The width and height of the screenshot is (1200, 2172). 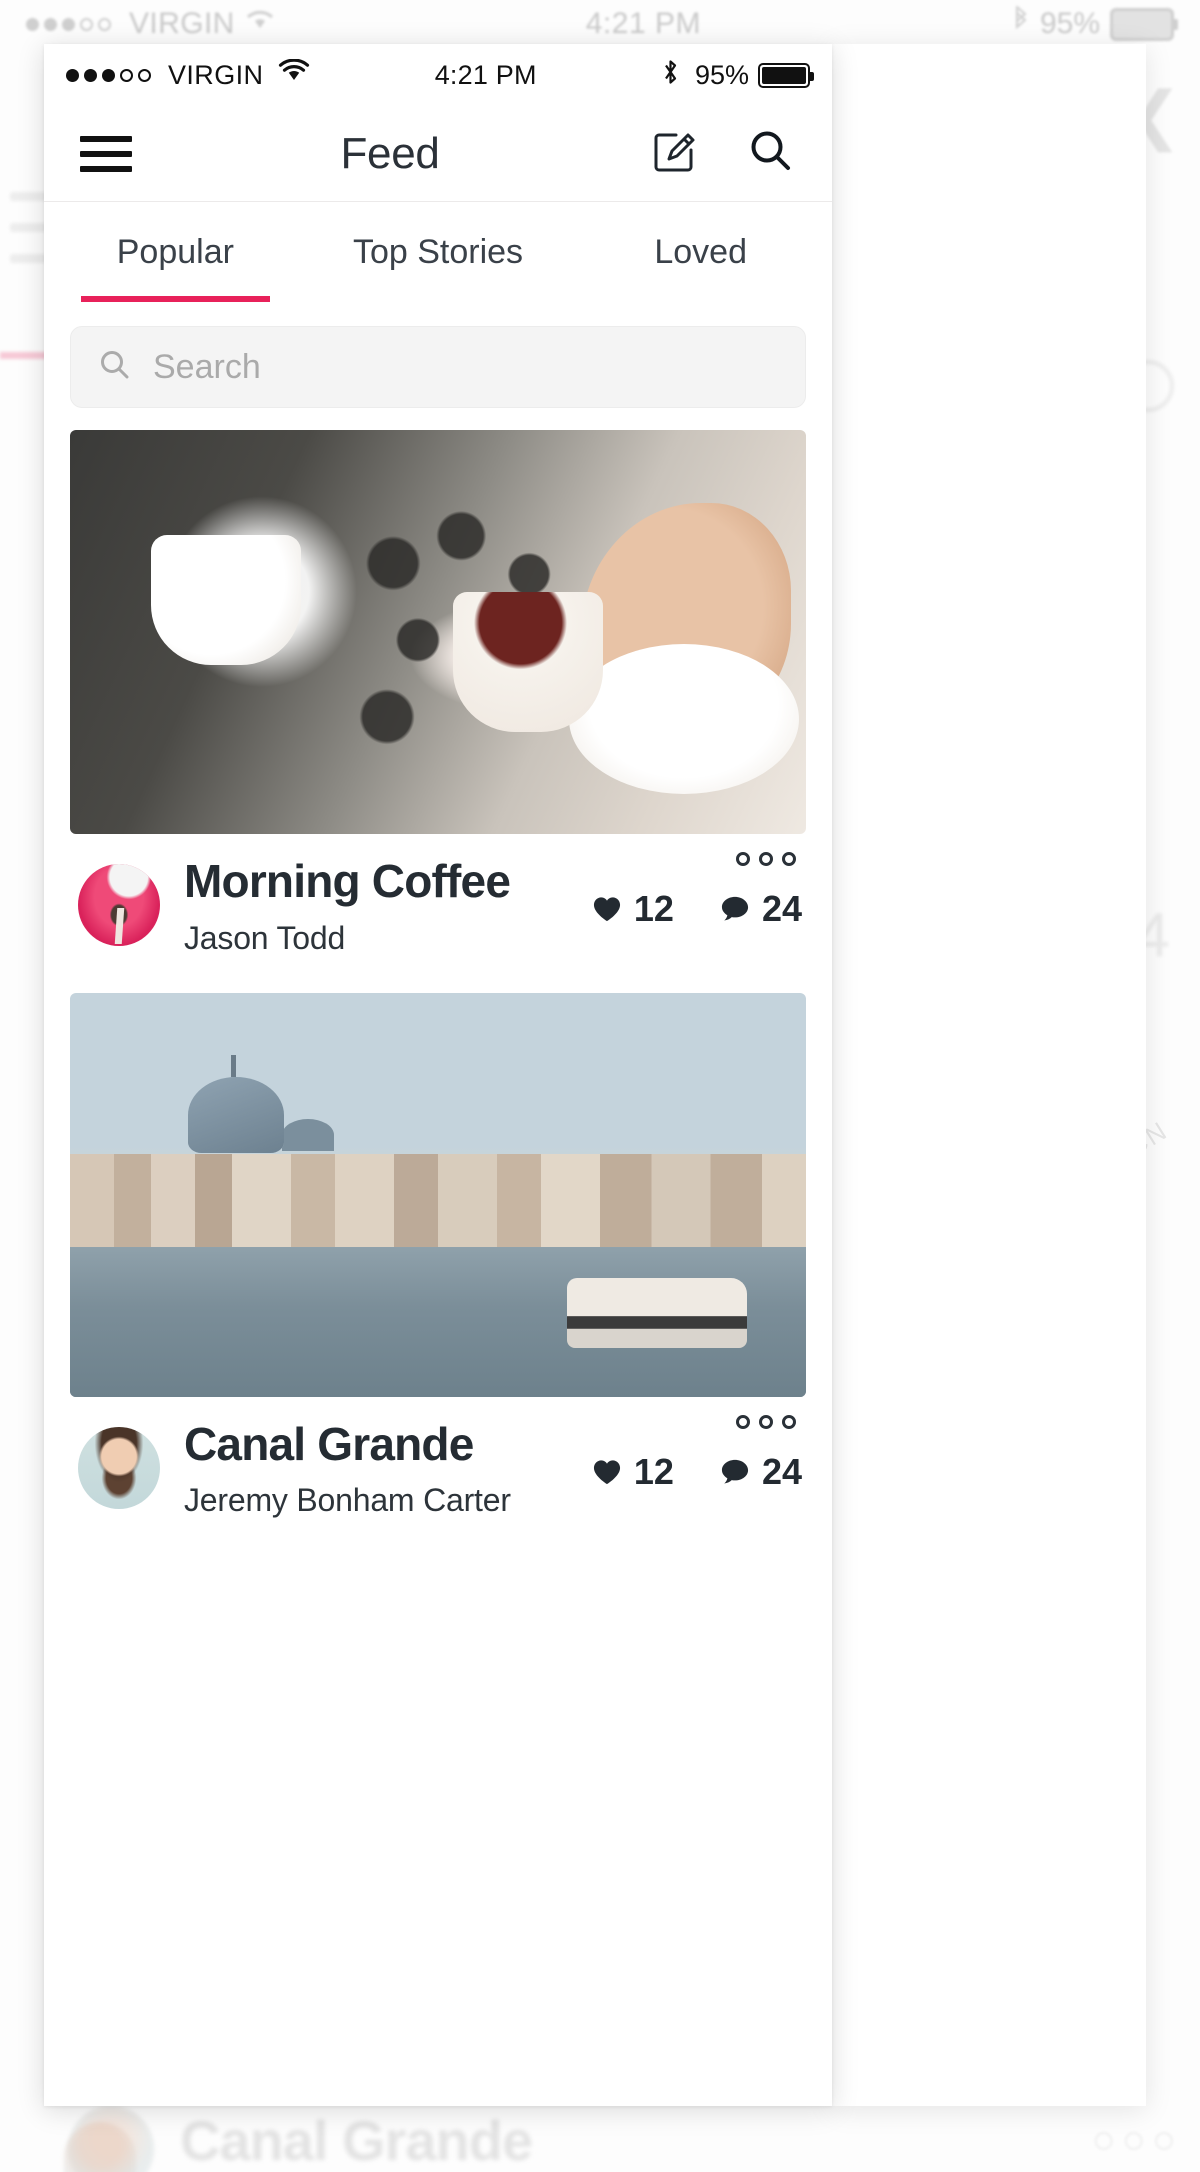 I want to click on status-bar-right: 95%, so click(x=737, y=75).